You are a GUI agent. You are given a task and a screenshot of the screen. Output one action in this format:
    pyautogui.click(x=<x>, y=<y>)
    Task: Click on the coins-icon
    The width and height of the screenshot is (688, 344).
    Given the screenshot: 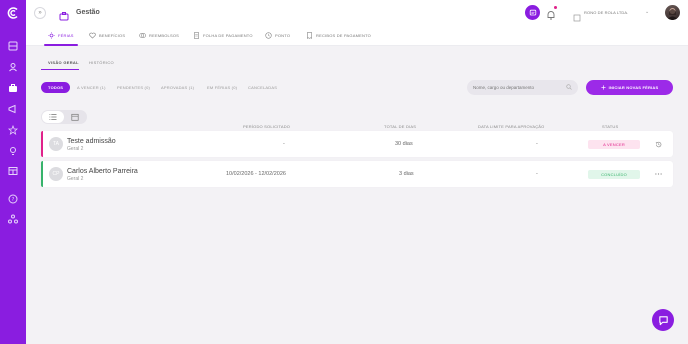 What is the action you would take?
    pyautogui.click(x=142, y=35)
    